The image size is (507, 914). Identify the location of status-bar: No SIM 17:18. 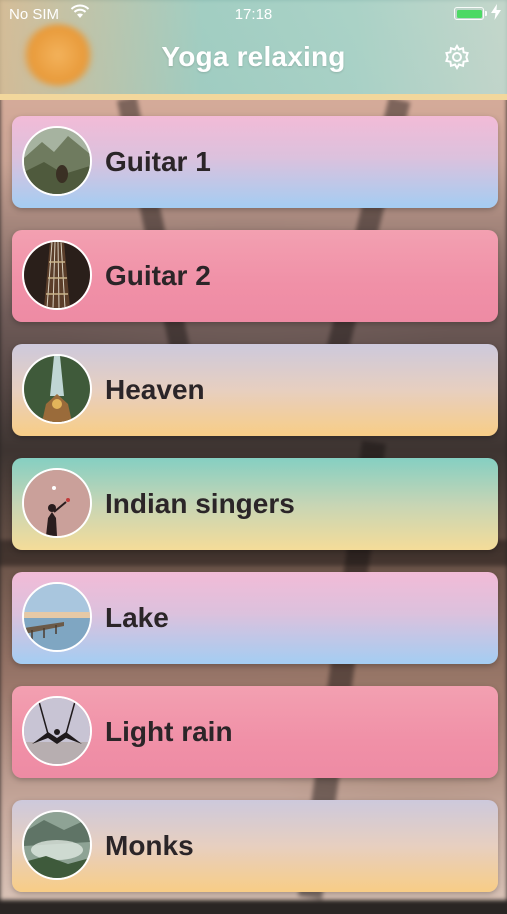
(253, 15).